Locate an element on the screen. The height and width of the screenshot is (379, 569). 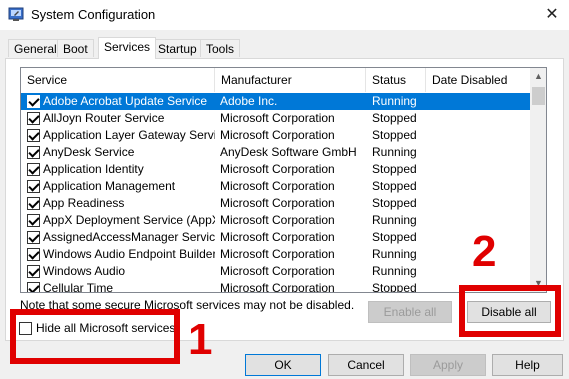
vertical-scrollbar: ▲ ▼ is located at coordinates (538, 180).